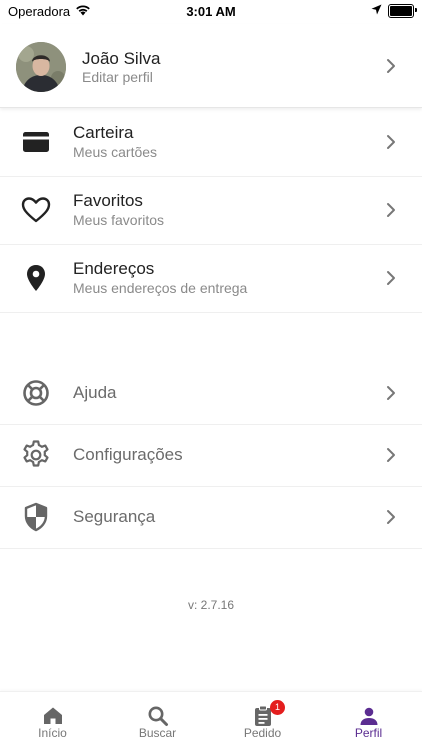 Image resolution: width=422 pixels, height=750 pixels. Describe the element at coordinates (211, 66) in the screenshot. I see `profile-header: João Silva Editar perfil` at that location.